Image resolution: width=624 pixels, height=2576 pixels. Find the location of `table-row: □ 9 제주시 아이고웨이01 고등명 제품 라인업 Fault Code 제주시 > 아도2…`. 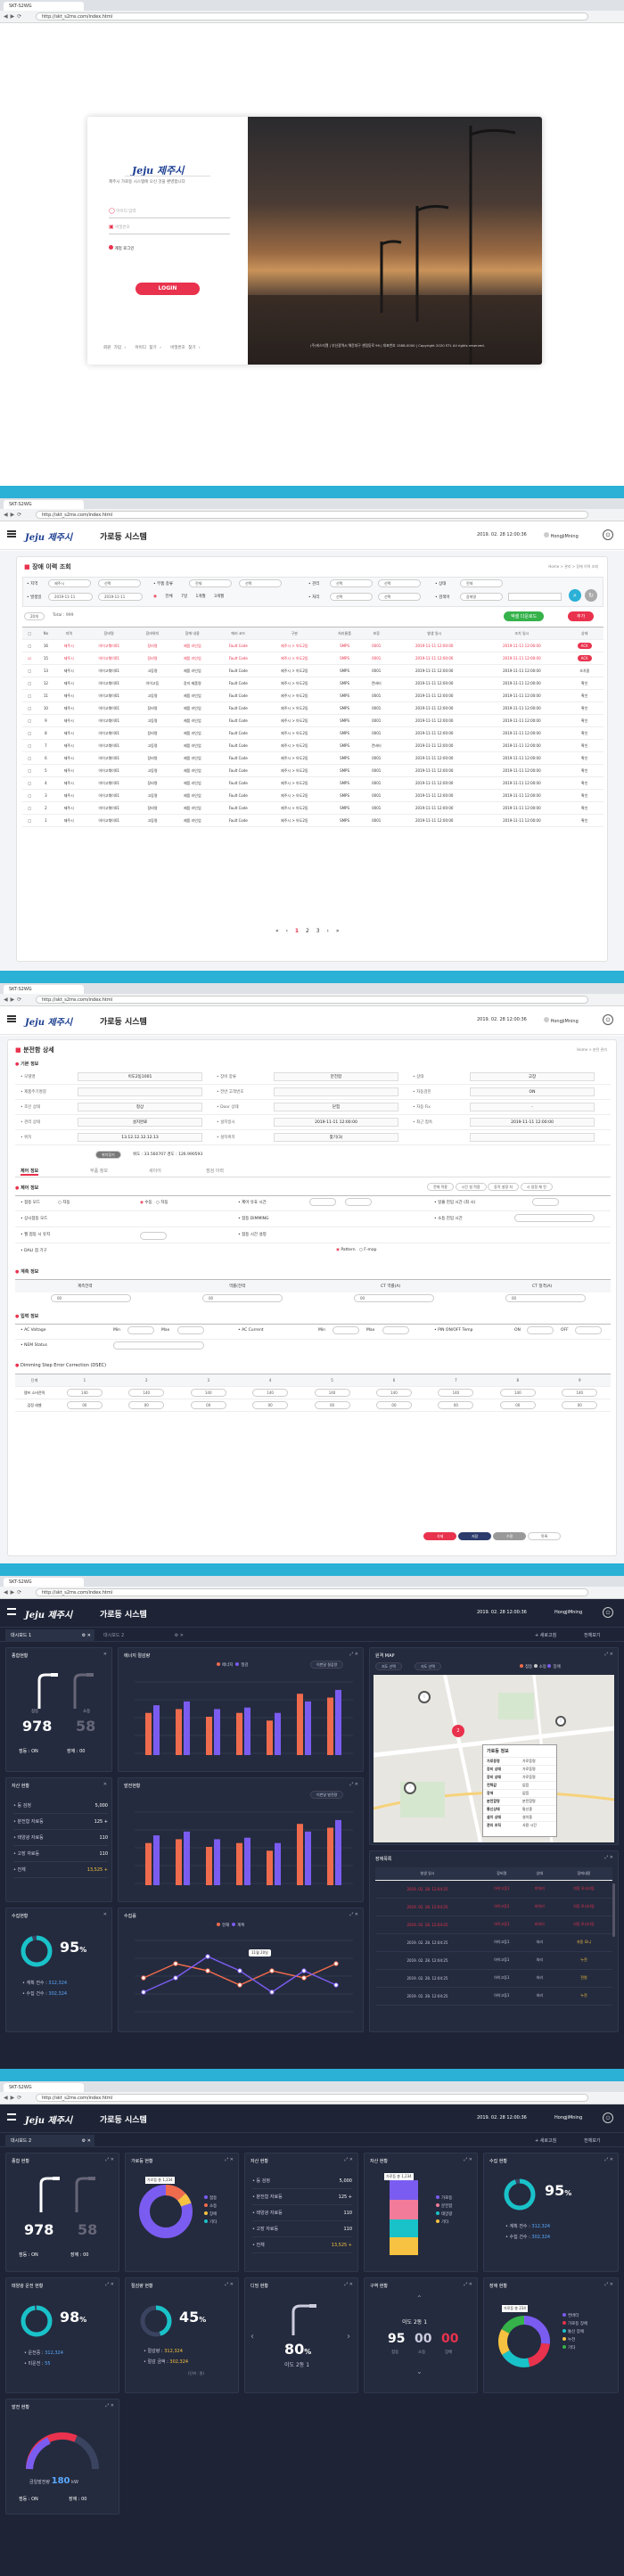

table-row: □ 9 제주시 아이고웨이01 고등명 제품 라인업 Fault Code 제주시 > 아도2… is located at coordinates (313, 720).